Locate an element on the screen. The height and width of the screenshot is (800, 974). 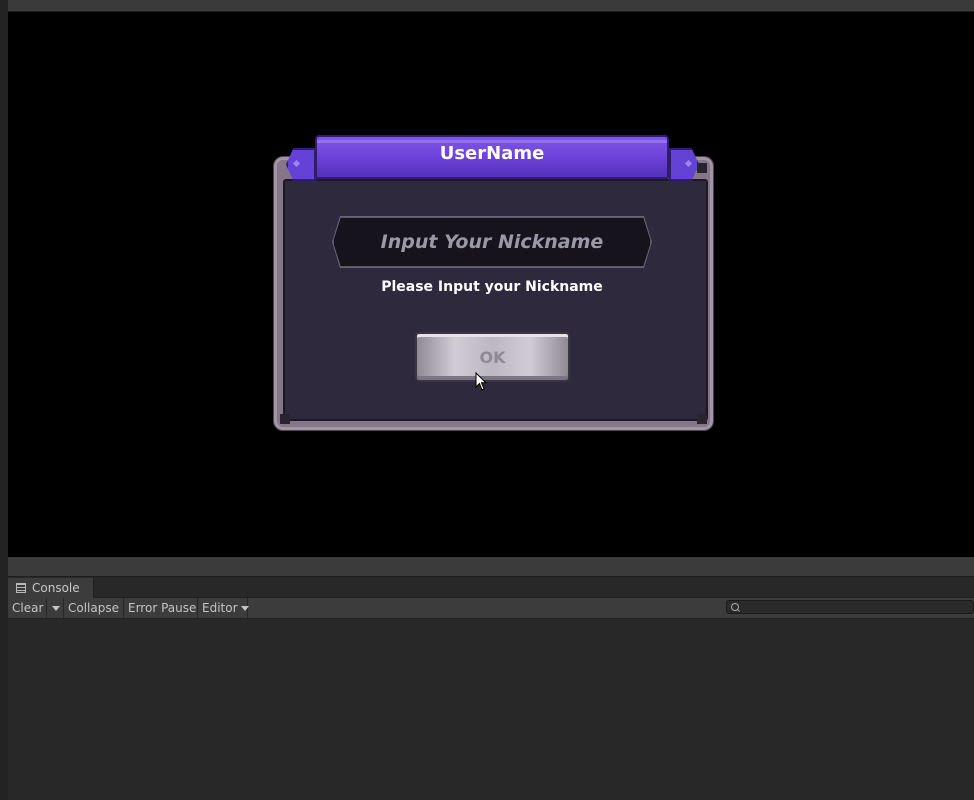
editor-dropdown: Editor is located at coordinates (223, 608).